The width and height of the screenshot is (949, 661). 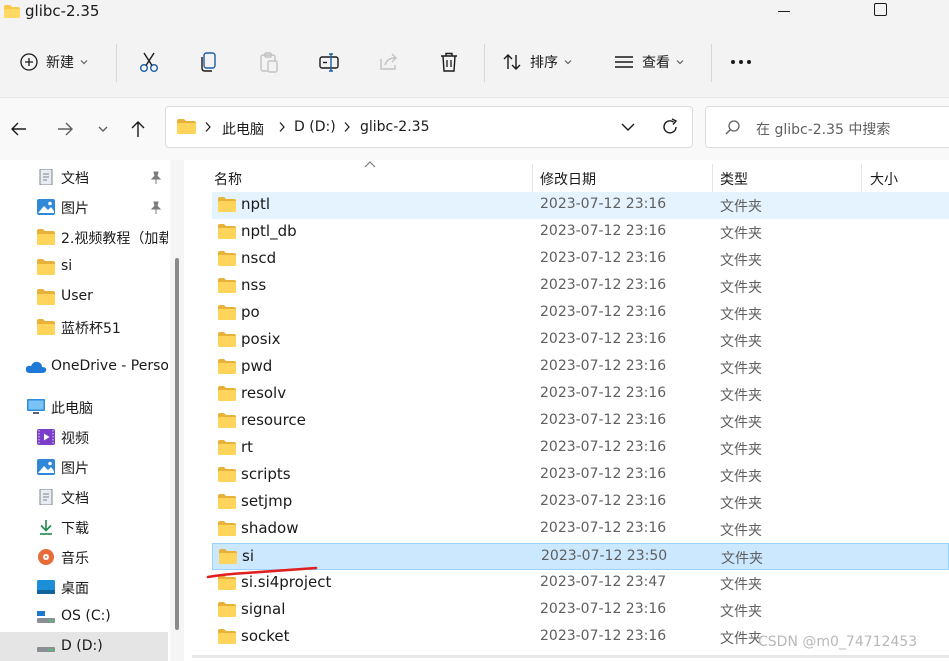 I want to click on rename-icon, so click(x=329, y=62).